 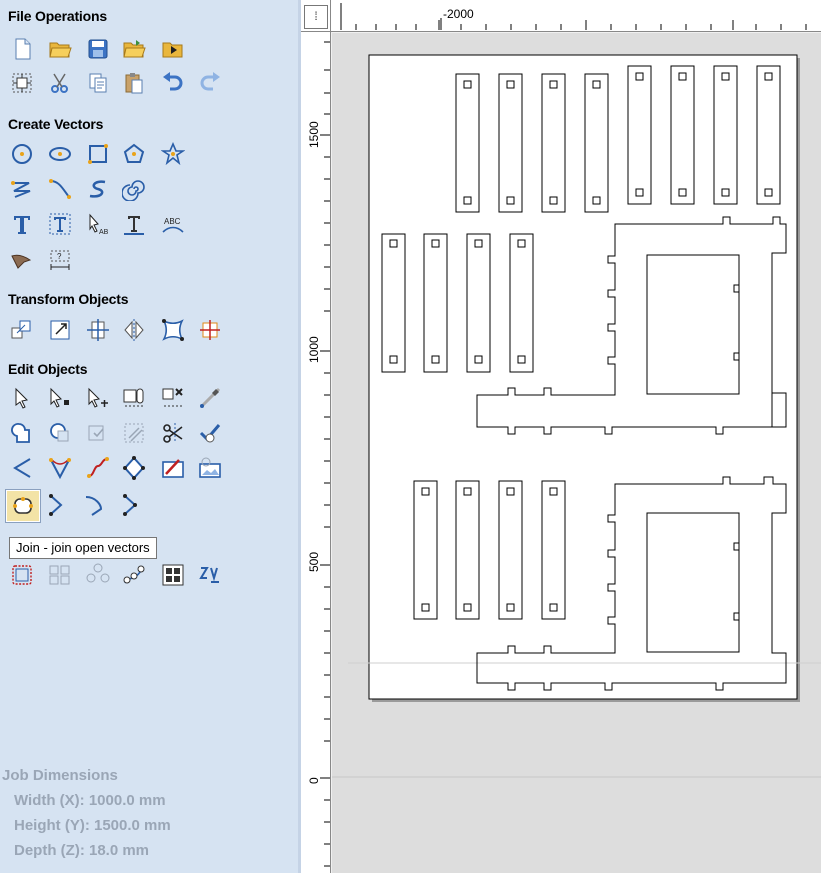 What do you see at coordinates (60, 49) in the screenshot?
I see `open-file-icon` at bounding box center [60, 49].